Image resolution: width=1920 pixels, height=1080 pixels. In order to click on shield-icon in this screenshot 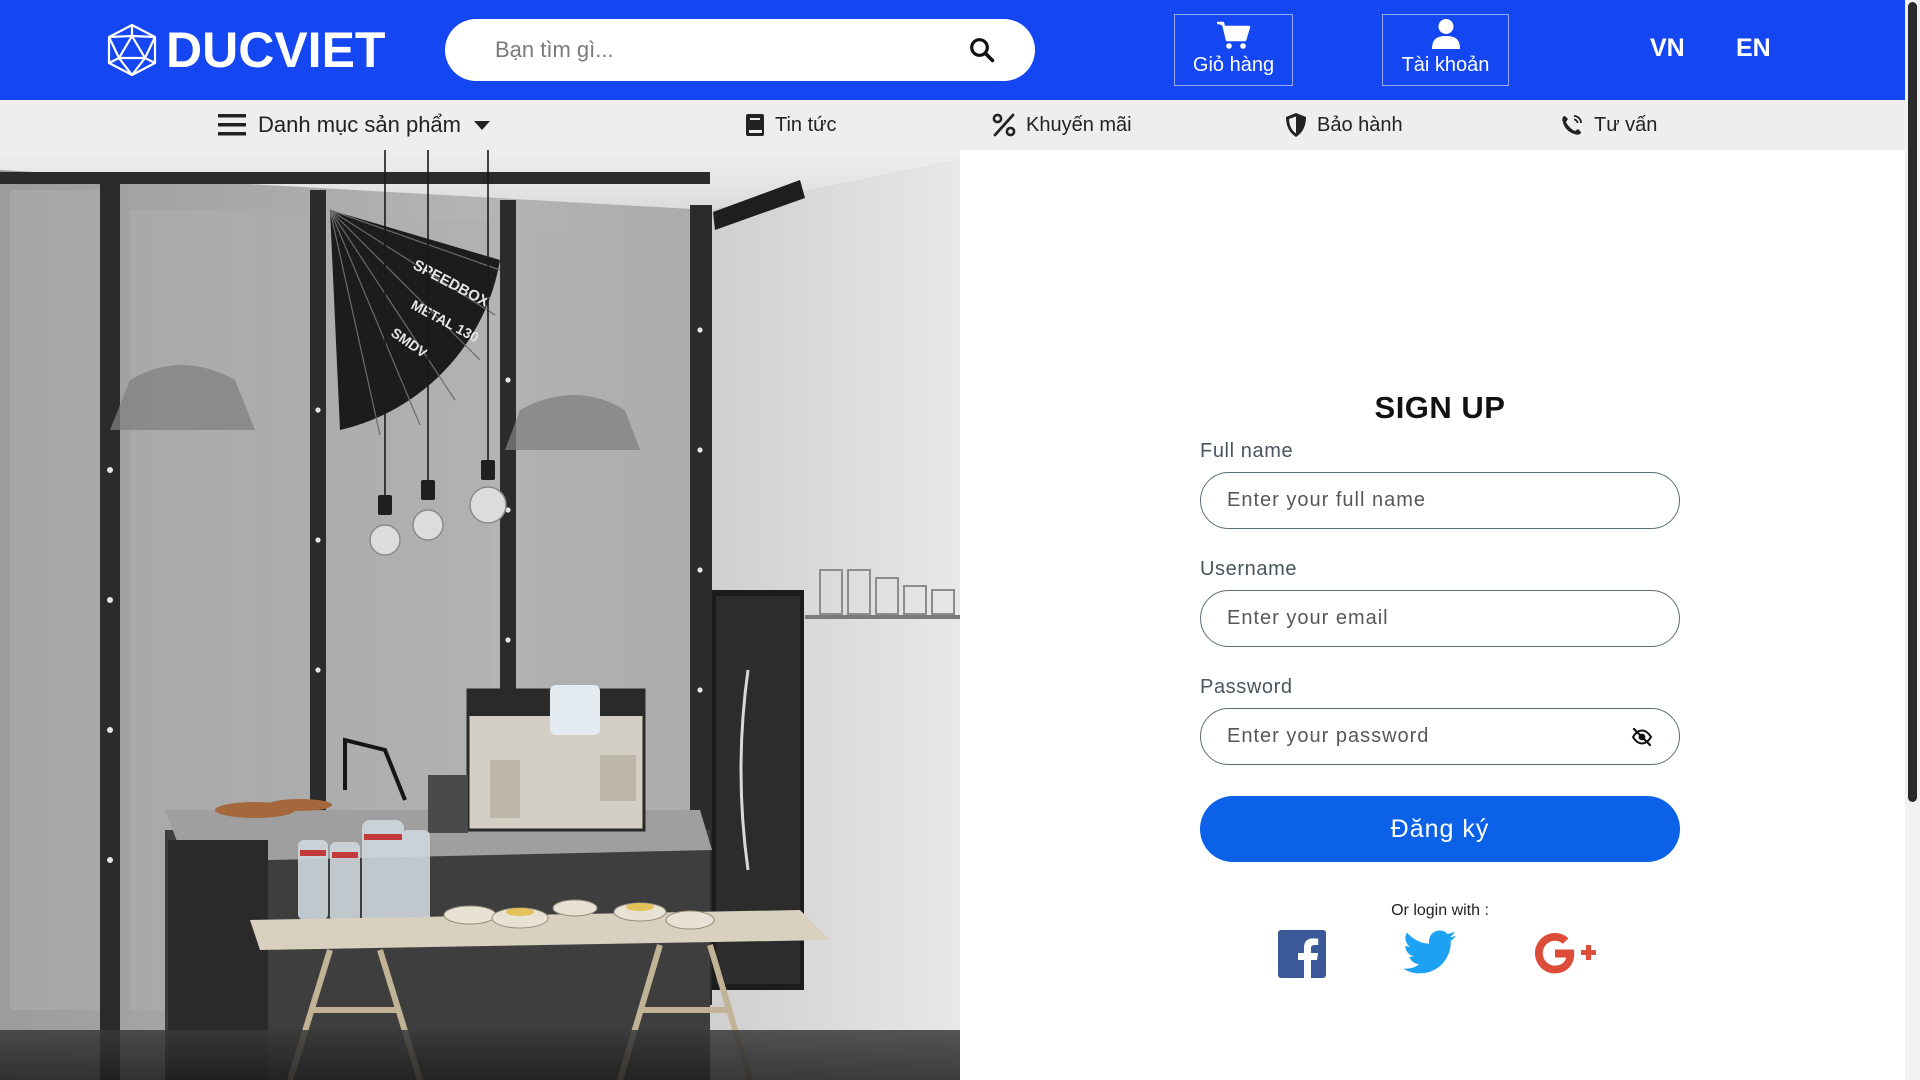, I will do `click(1296, 125)`.